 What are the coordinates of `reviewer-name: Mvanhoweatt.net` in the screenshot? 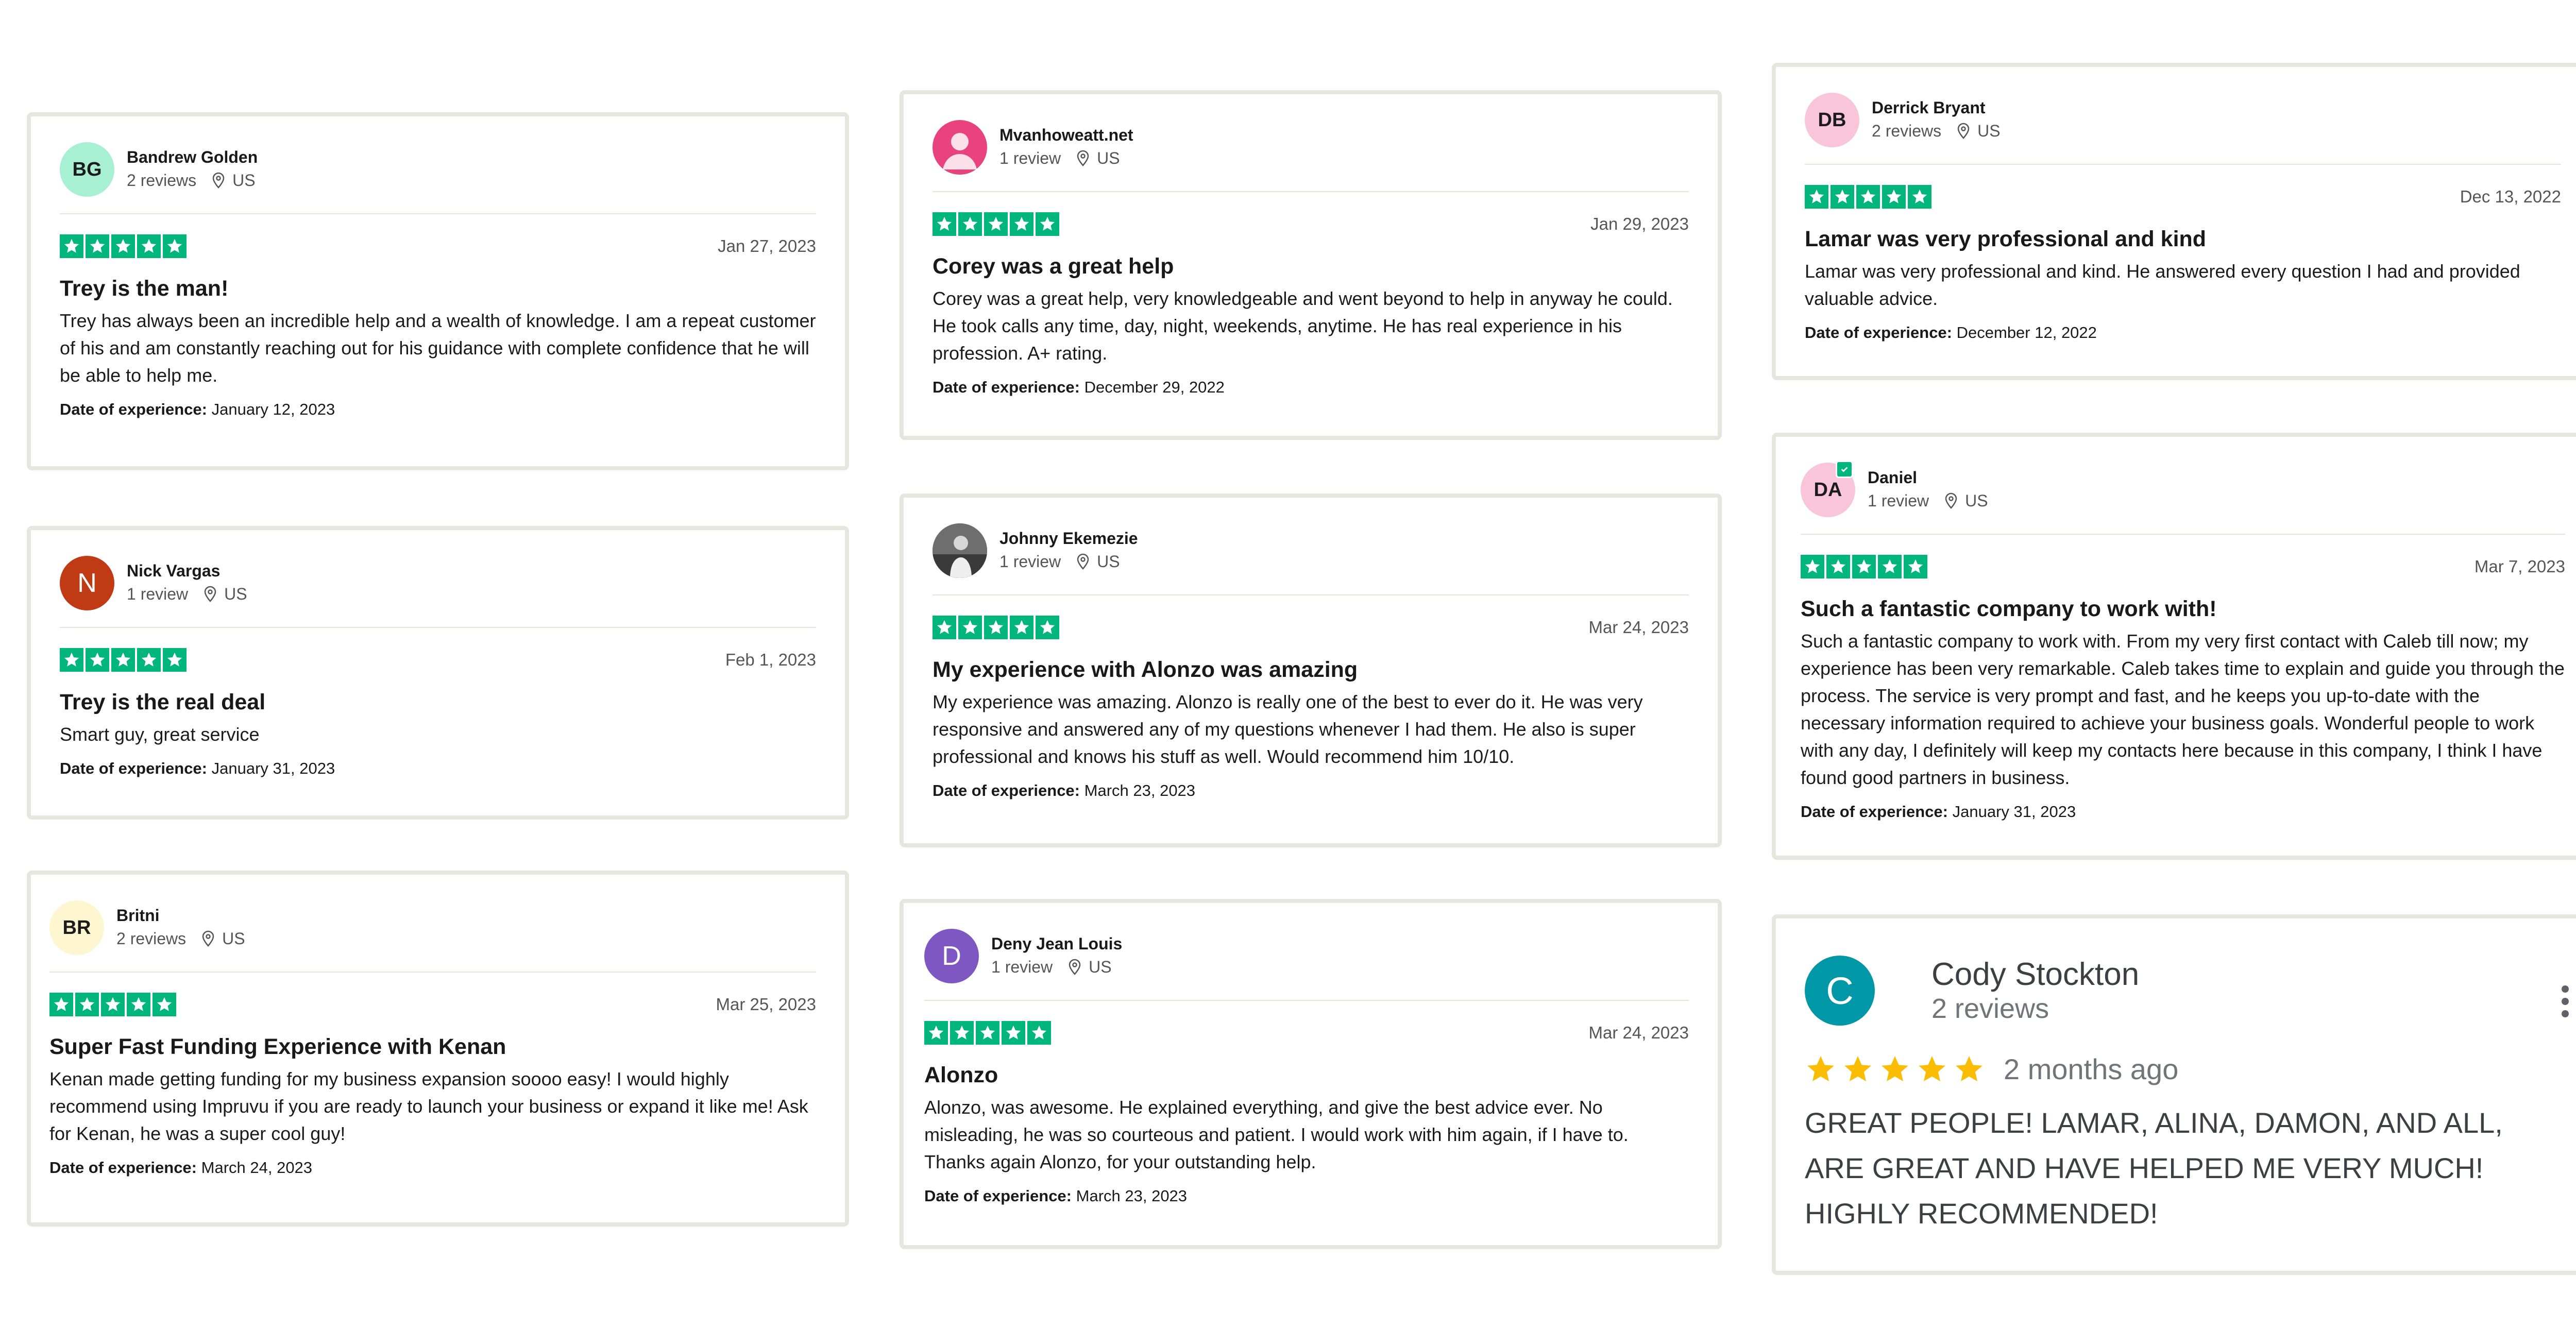 It's located at (1066, 135).